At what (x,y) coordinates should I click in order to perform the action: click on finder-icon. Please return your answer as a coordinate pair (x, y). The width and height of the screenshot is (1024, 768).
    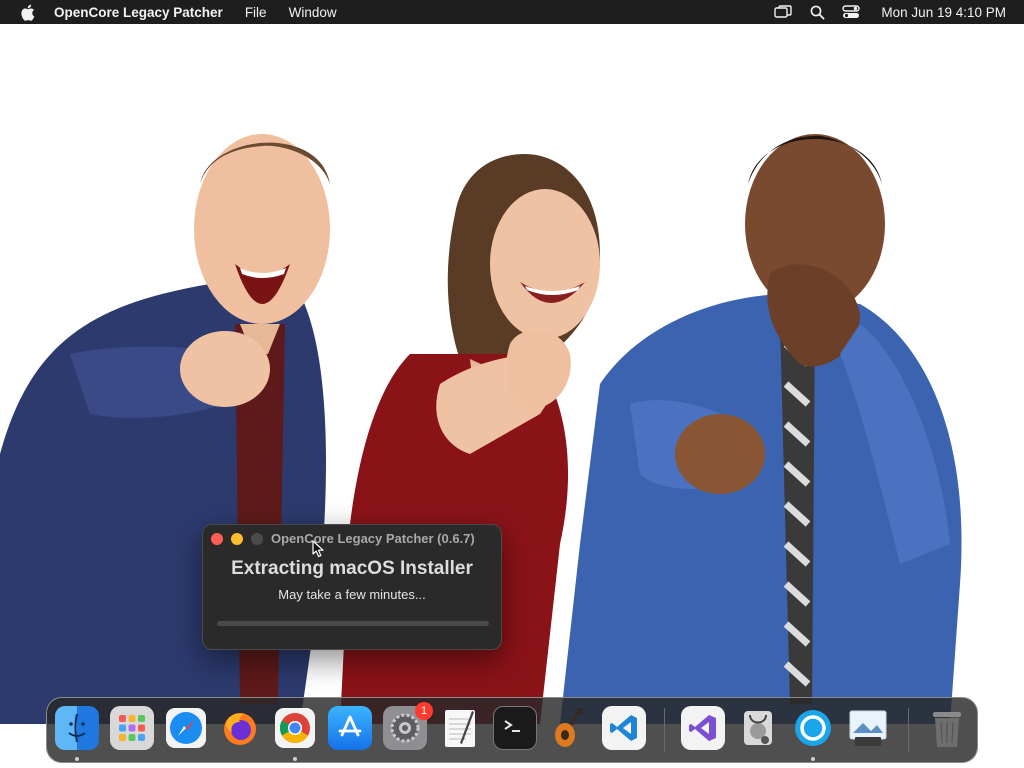
    Looking at the image, I should click on (77, 728).